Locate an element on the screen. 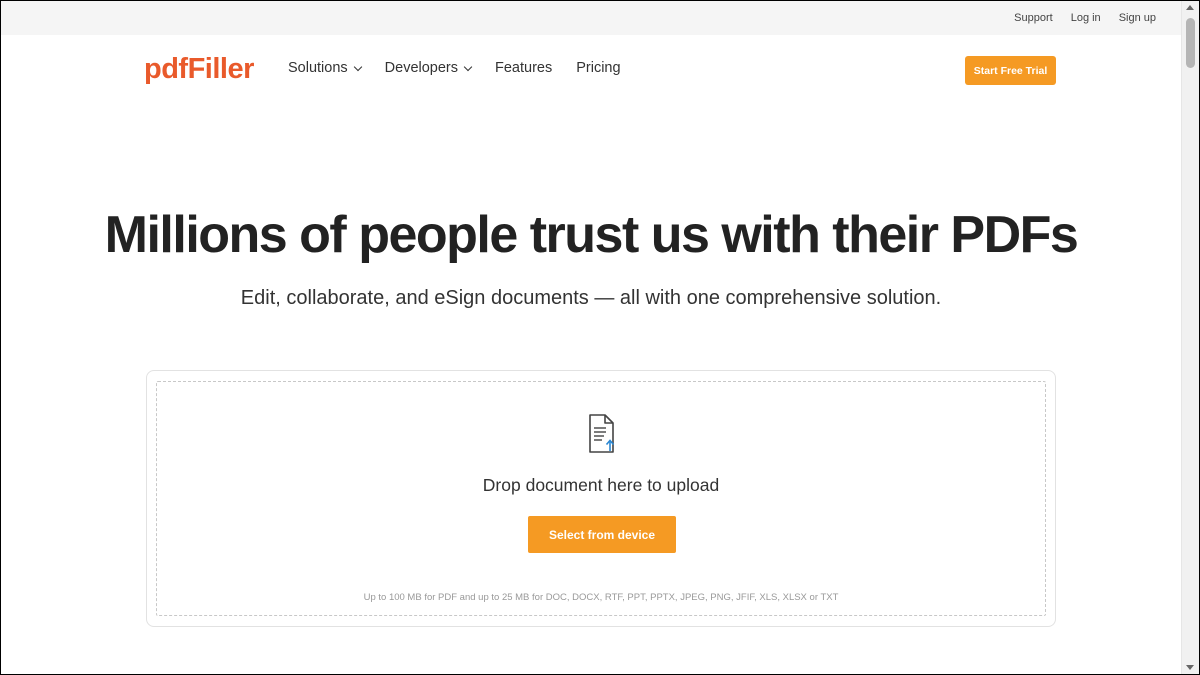 This screenshot has width=1200, height=675. nav-item-label: Solutions is located at coordinates (318, 68).